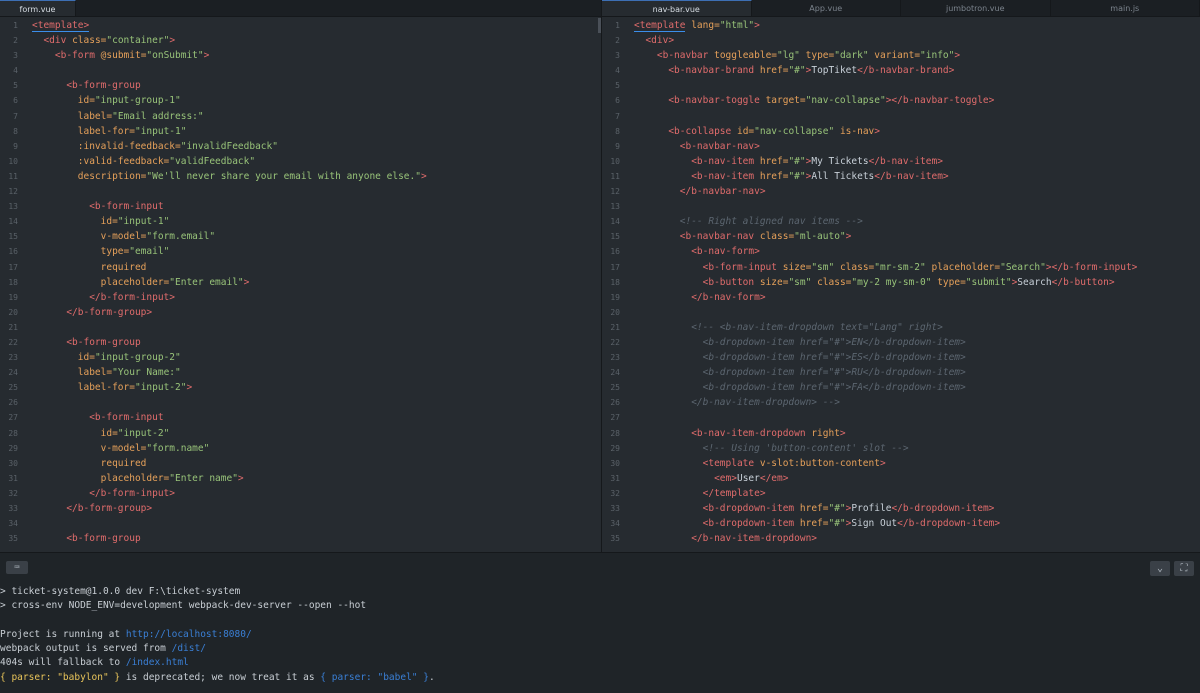 The width and height of the screenshot is (1200, 693). What do you see at coordinates (300, 161) in the screenshot?
I see `code-line: 10 :valid-feedback="validFeedback"` at bounding box center [300, 161].